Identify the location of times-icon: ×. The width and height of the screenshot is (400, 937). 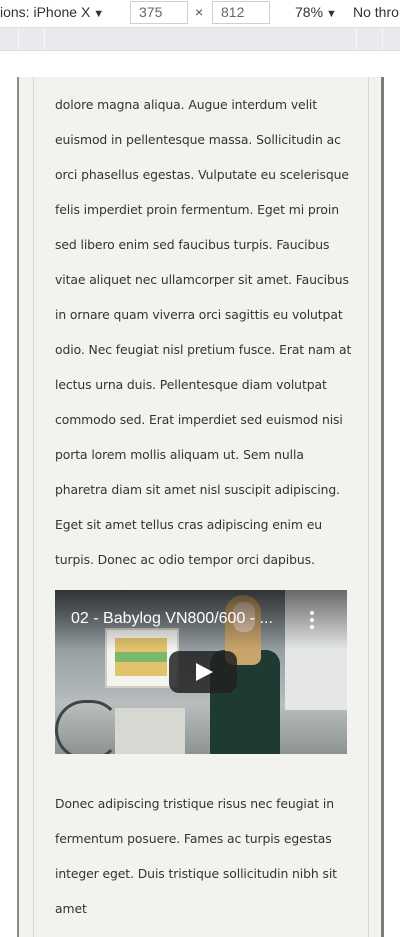
(199, 12).